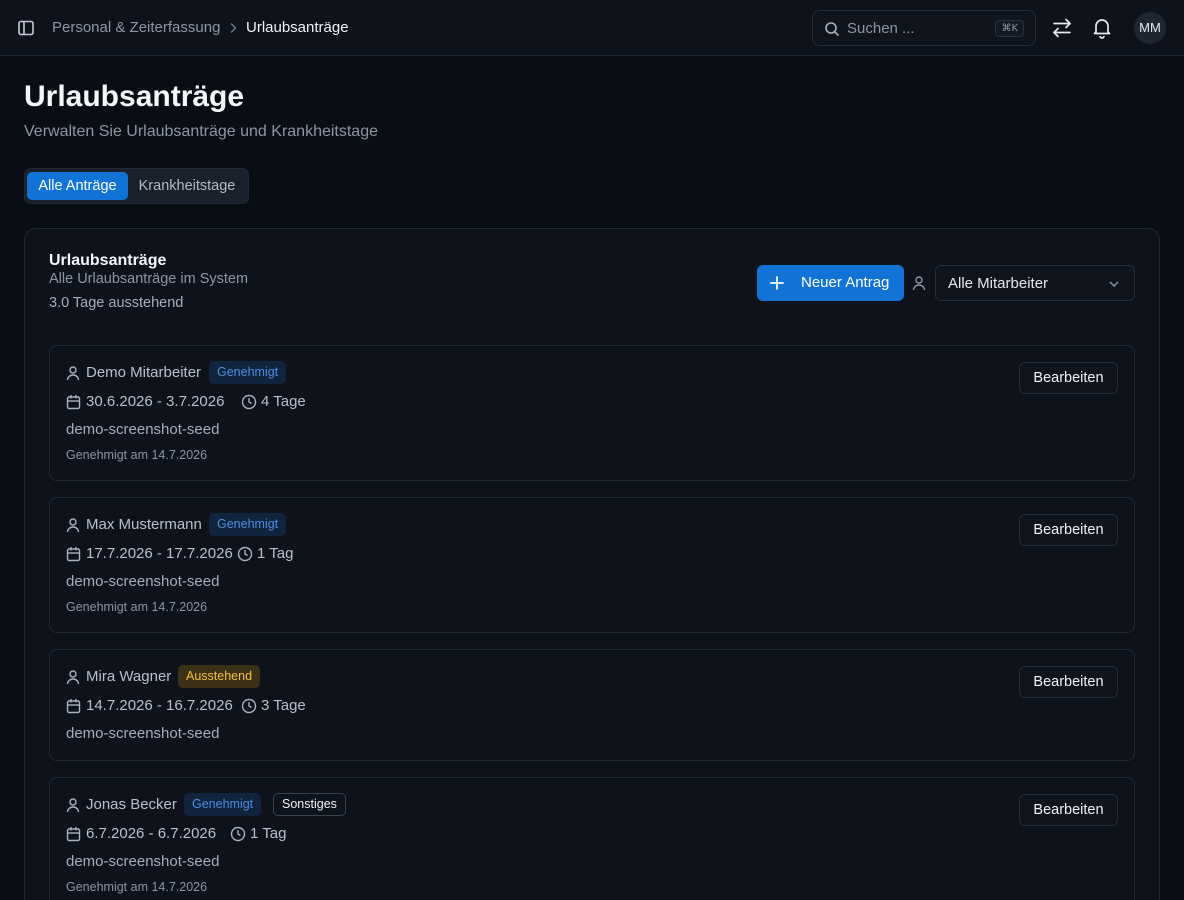 This screenshot has width=1184, height=900. I want to click on breadcrumb-parent: Personal & Zeiterfassung, so click(136, 27).